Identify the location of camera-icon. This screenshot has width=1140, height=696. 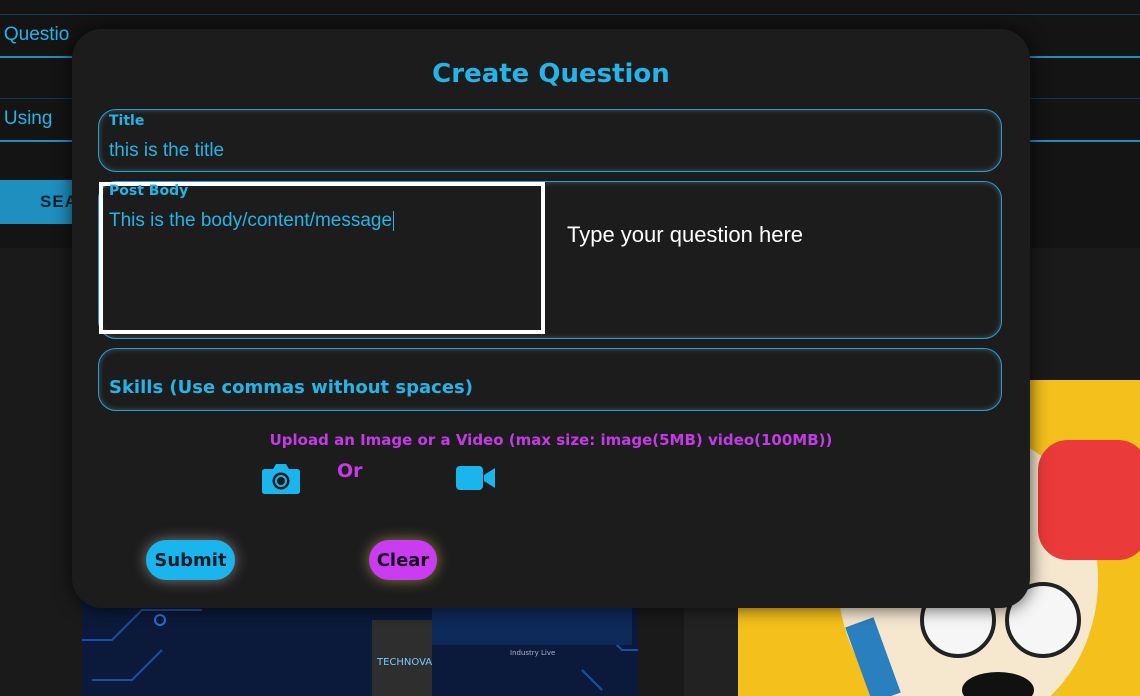
(281, 478).